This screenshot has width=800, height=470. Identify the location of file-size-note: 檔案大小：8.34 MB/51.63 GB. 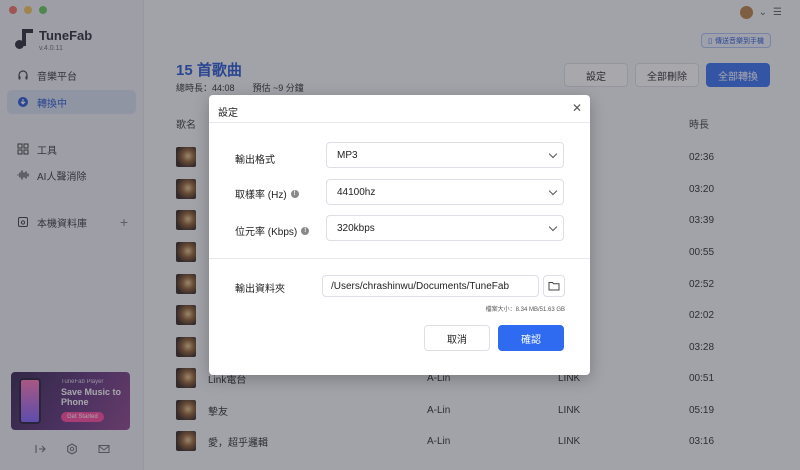
(525, 310).